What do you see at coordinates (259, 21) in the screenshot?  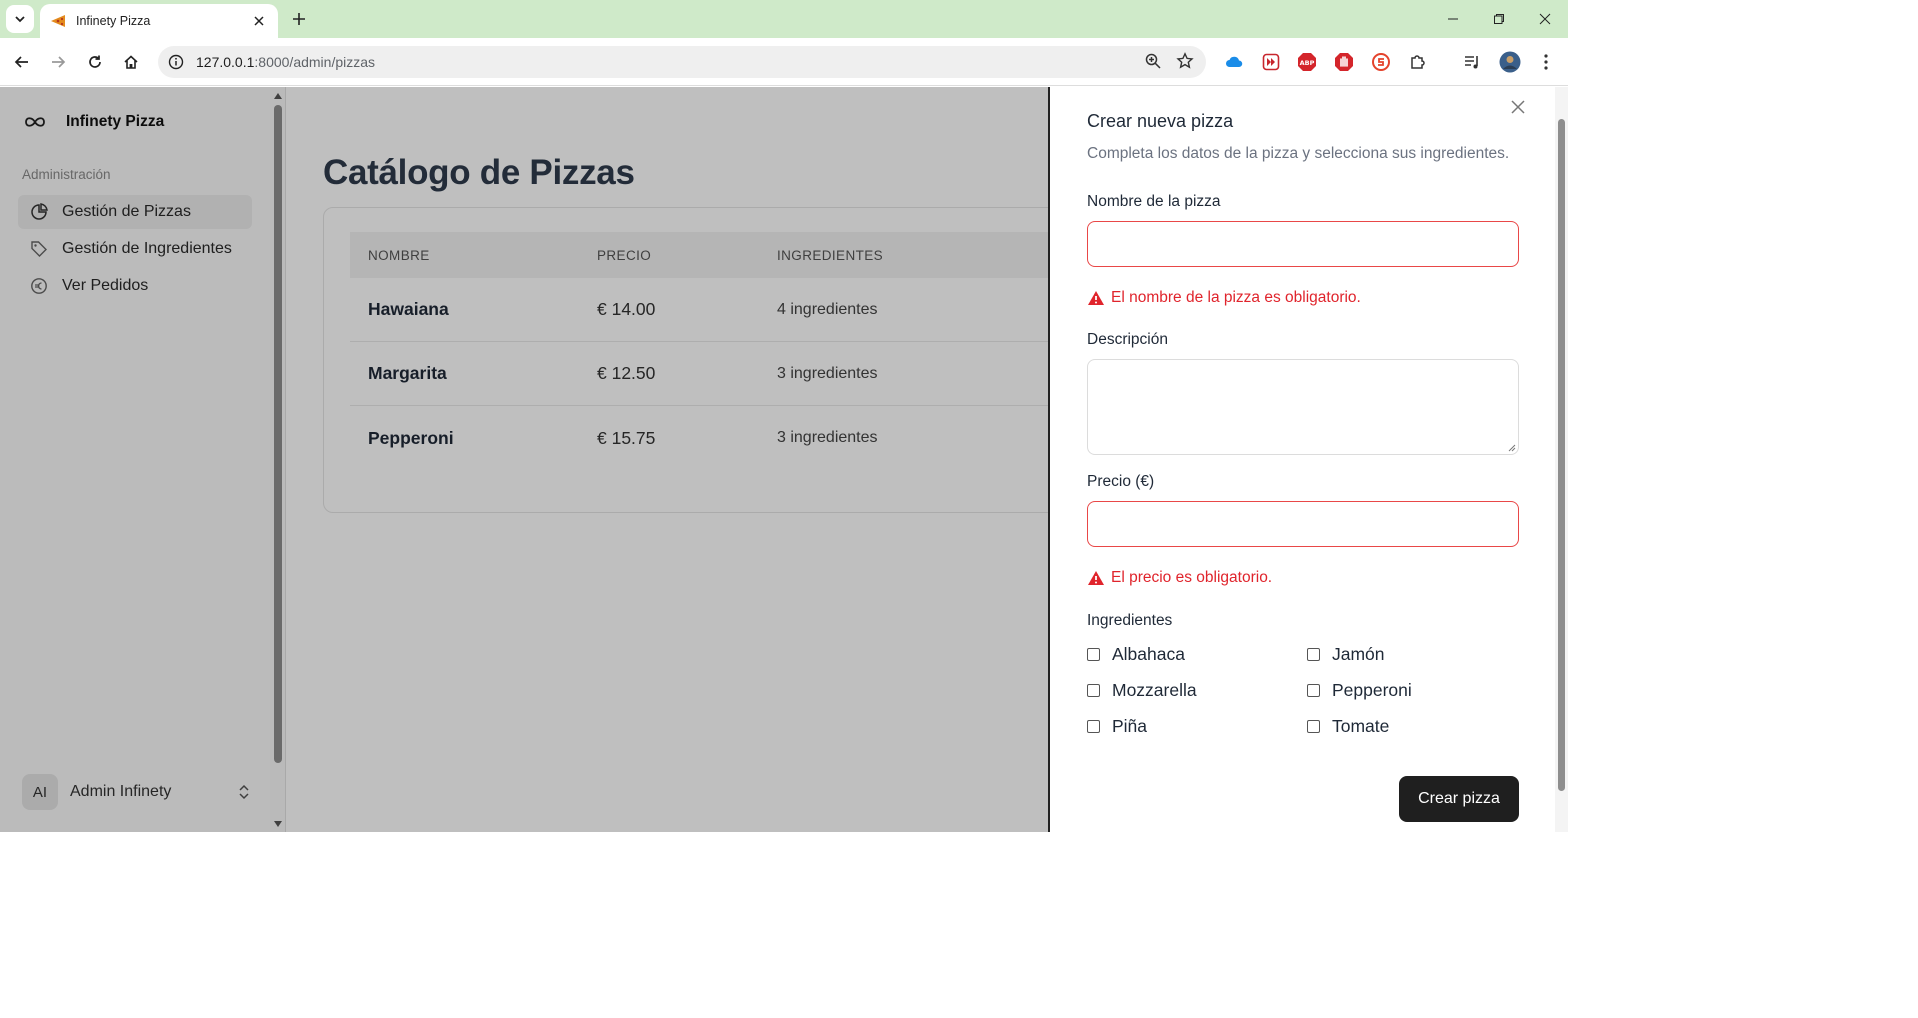 I see `close-tab-icon` at bounding box center [259, 21].